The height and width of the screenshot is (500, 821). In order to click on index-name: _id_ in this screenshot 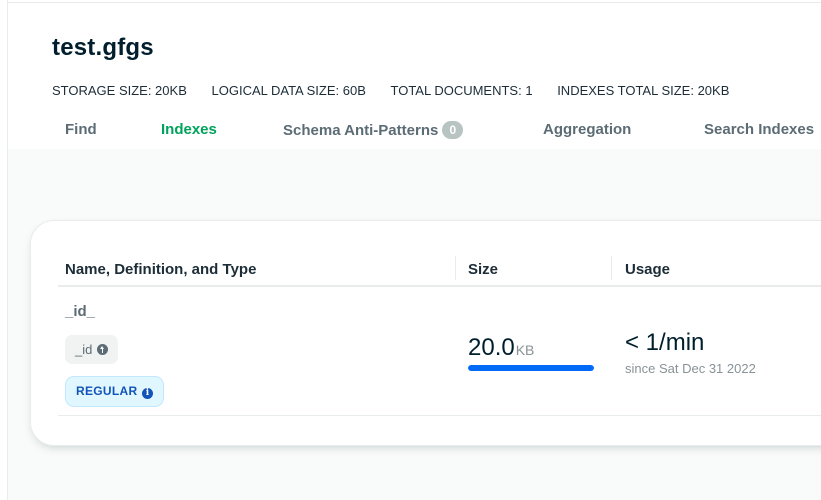, I will do `click(80, 311)`.